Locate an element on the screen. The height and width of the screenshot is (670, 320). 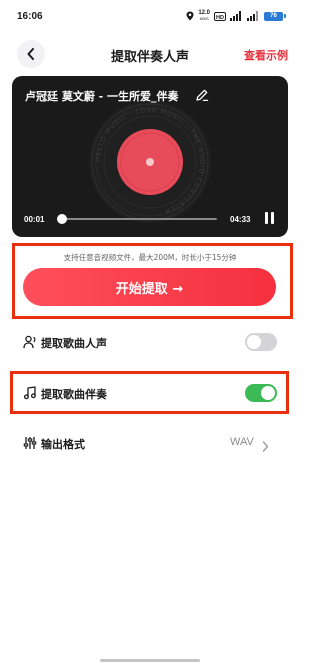
progress-thumb is located at coordinates (61, 219).